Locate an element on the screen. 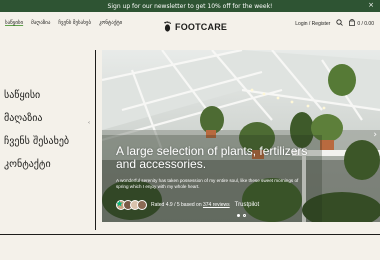 Image resolution: width=380 pixels, height=260 pixels. chevron-left-icon: ‹ is located at coordinates (89, 123).